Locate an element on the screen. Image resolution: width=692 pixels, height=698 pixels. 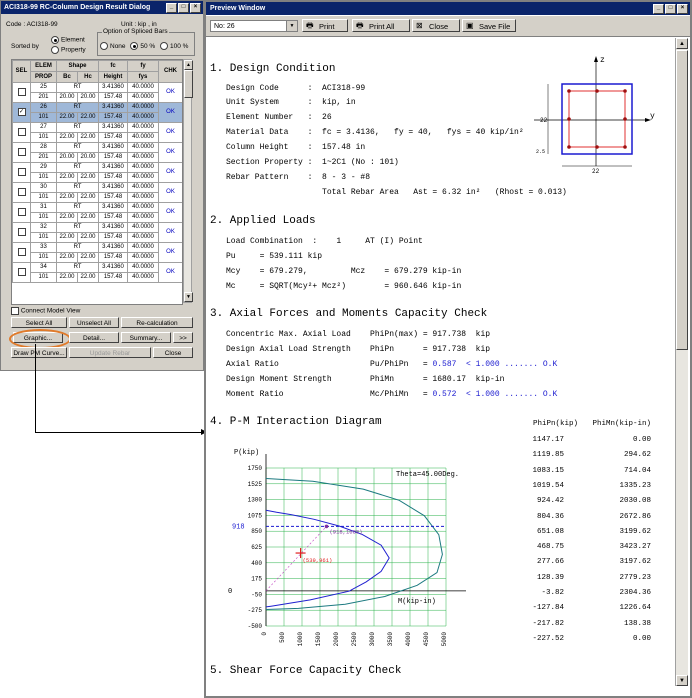
table-row: 27 RT 3.41360 40.0000 OK is located at coordinates (97, 132).